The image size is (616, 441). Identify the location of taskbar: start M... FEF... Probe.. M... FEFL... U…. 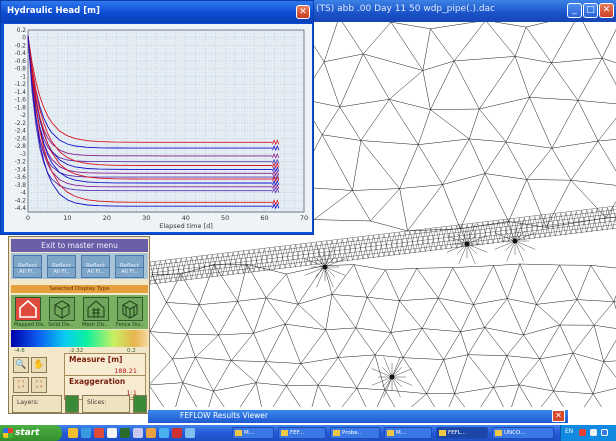
(308, 433).